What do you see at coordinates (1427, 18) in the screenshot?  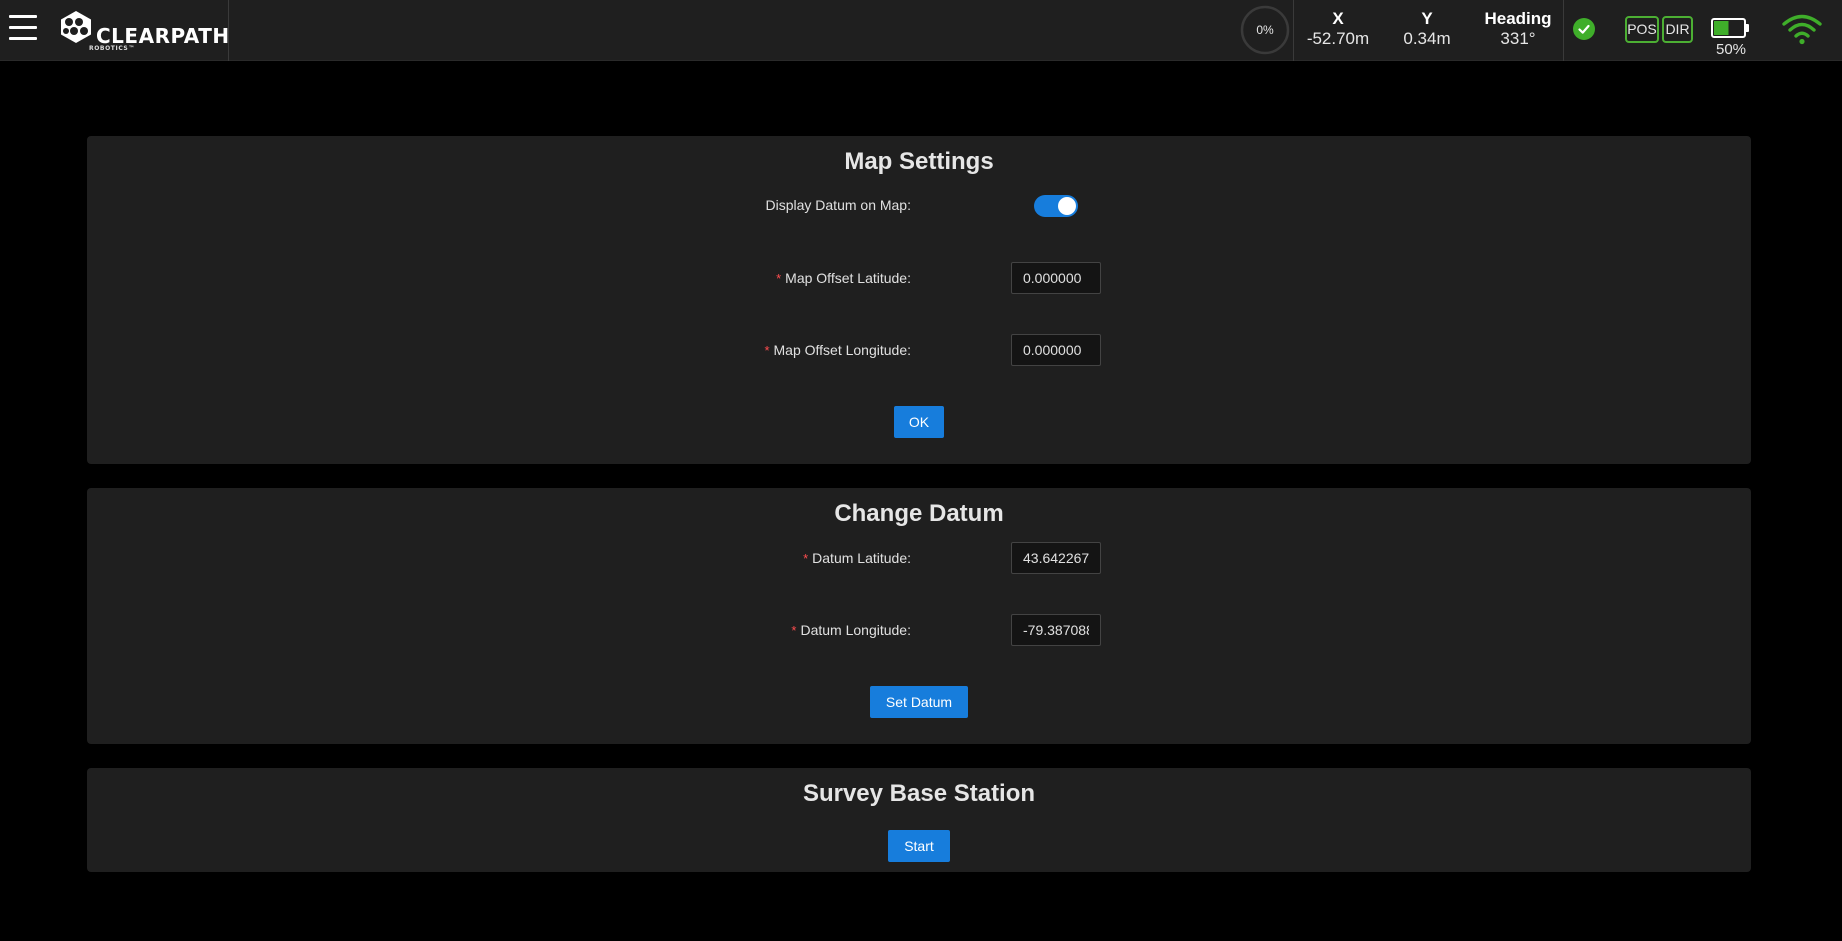 I see `coord-y-label: Y` at bounding box center [1427, 18].